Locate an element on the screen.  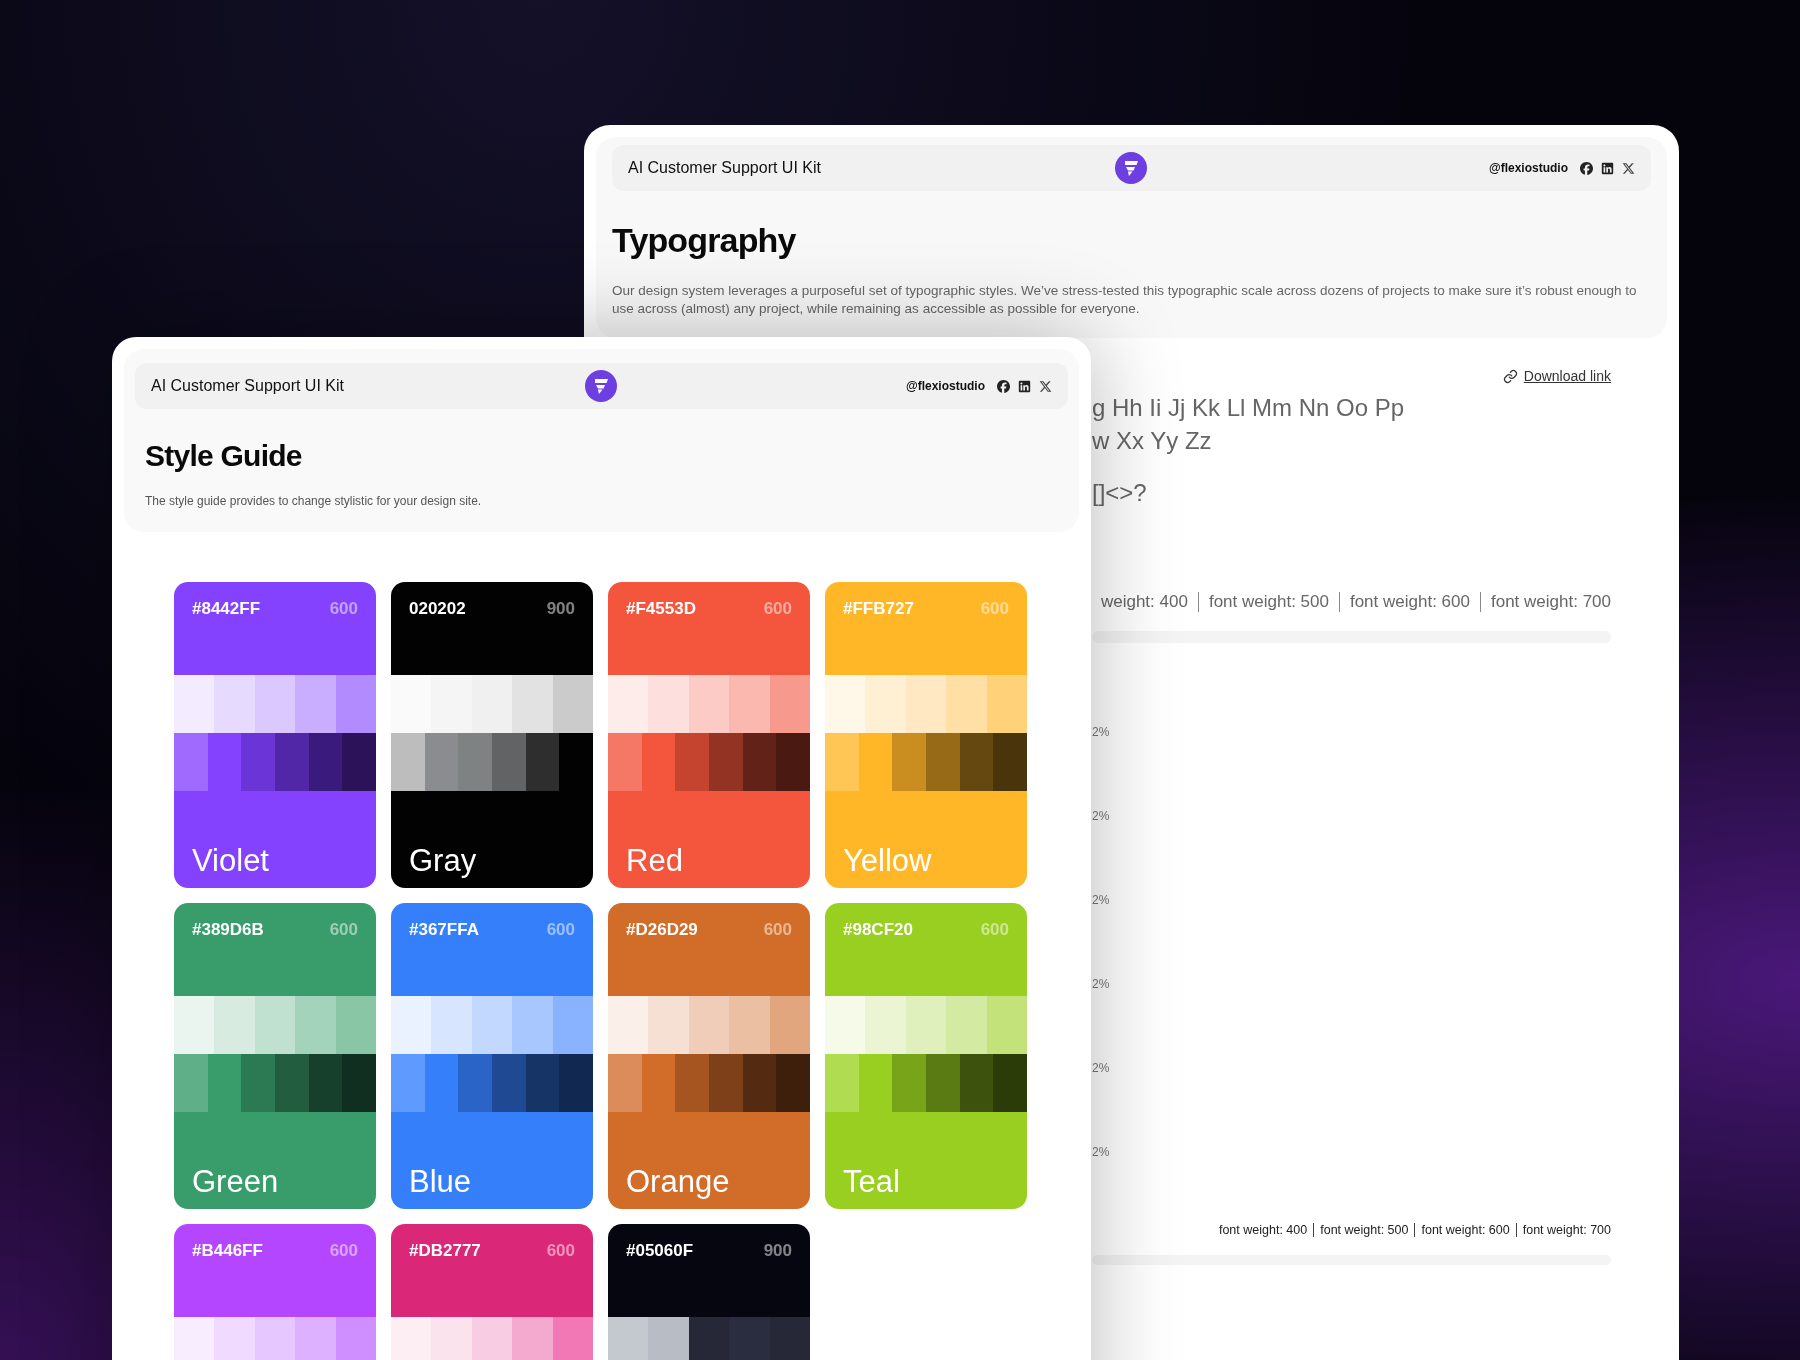
color-name: Yellow is located at coordinates (887, 860).